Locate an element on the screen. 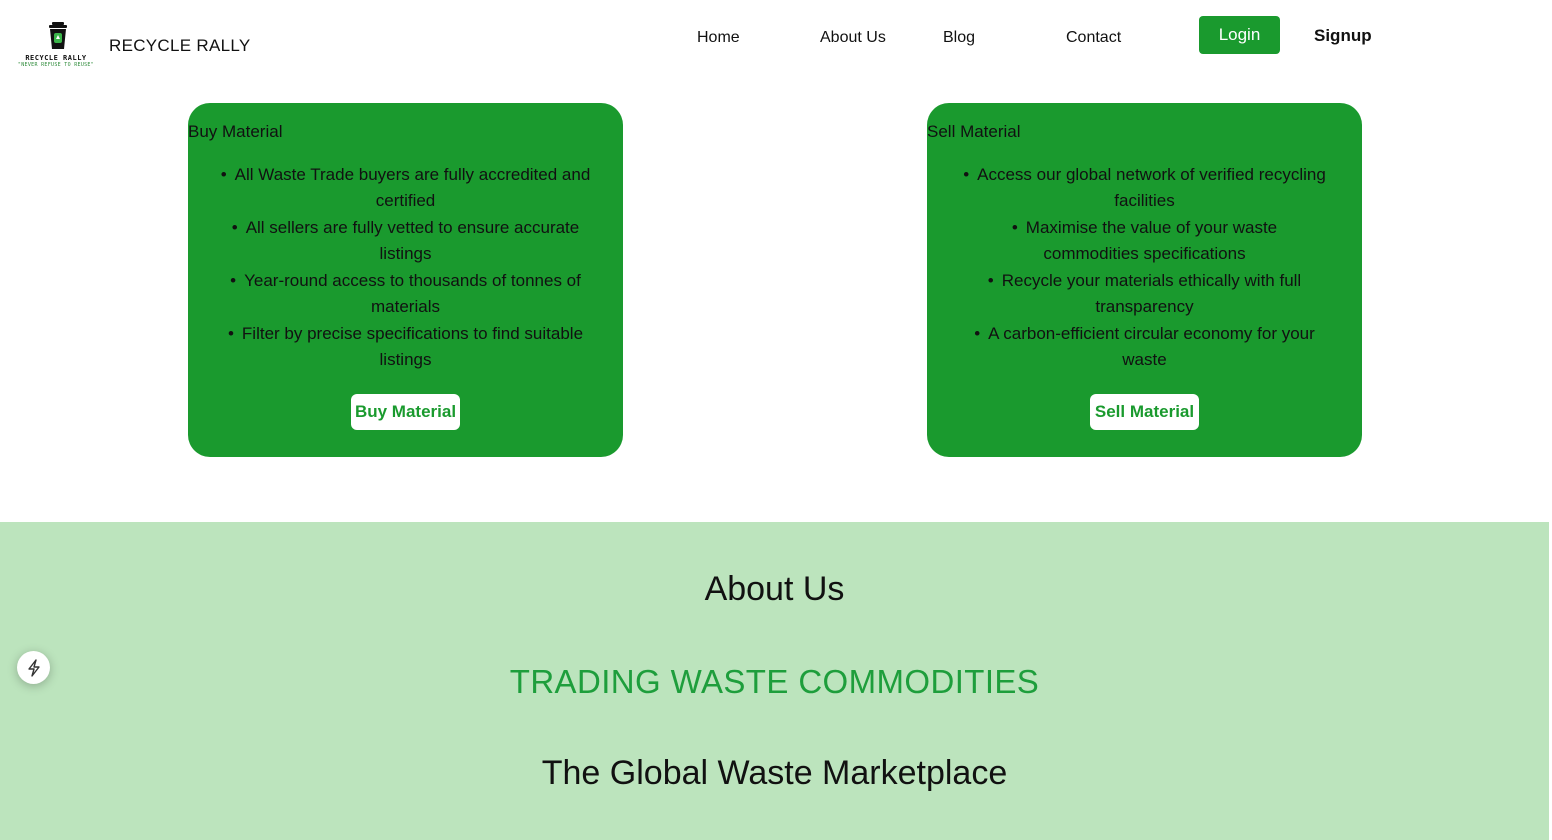 The height and width of the screenshot is (840, 1552). logo: RECYCLE RALLY "NEVER REFUSE TO REUSE" is located at coordinates (56, 37).